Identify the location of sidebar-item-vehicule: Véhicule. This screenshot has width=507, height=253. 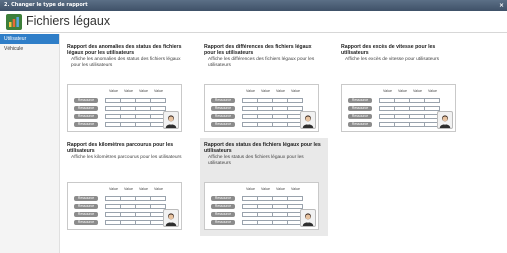
(29, 49).